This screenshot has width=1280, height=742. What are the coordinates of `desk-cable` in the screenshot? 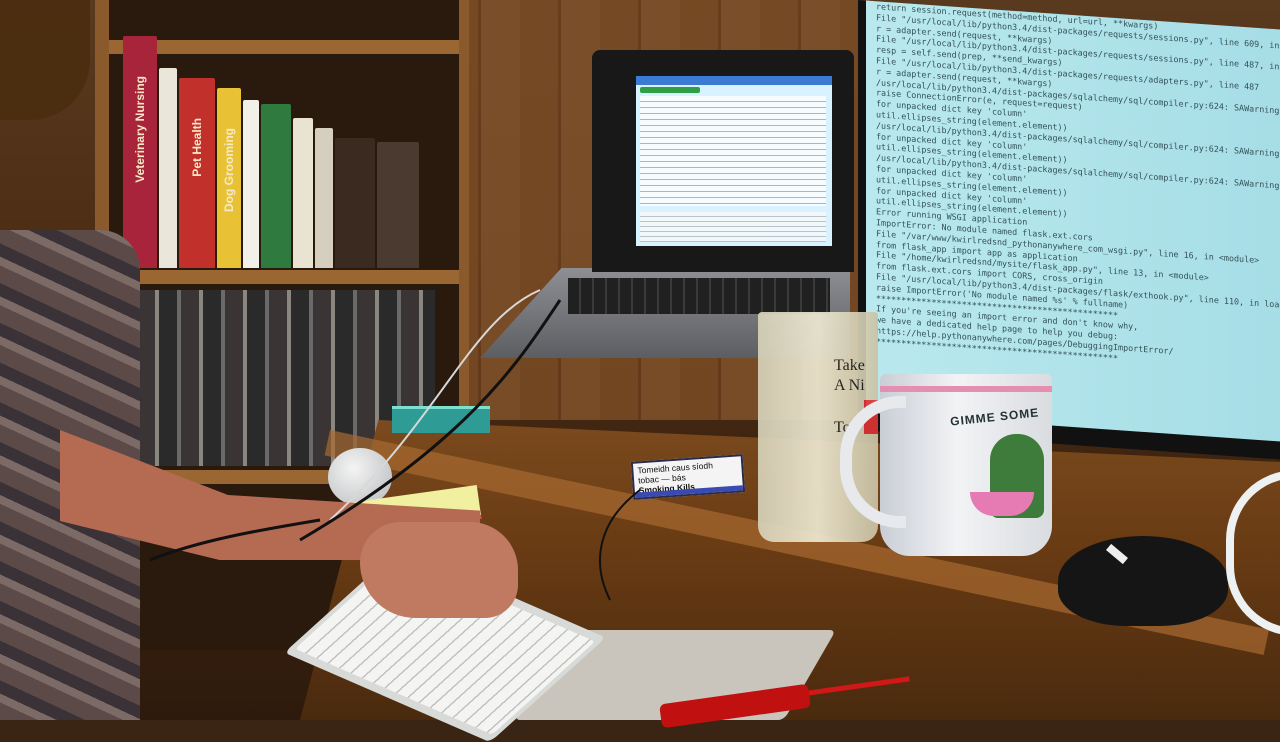 It's located at (620, 545).